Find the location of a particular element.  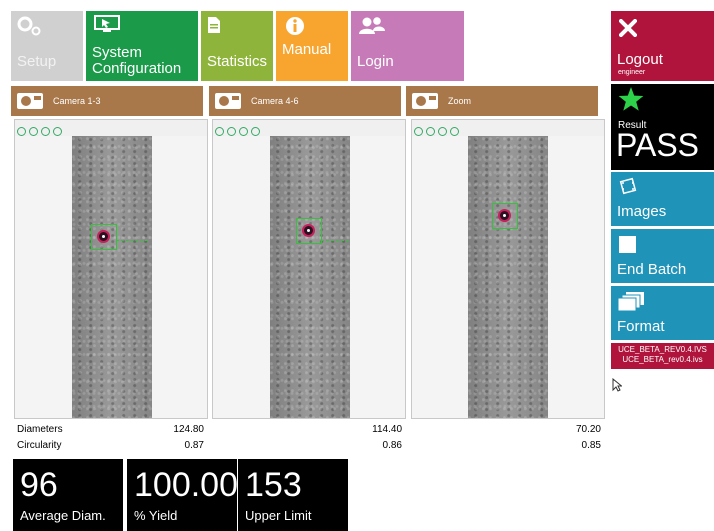

images-button: Images is located at coordinates (662, 199).